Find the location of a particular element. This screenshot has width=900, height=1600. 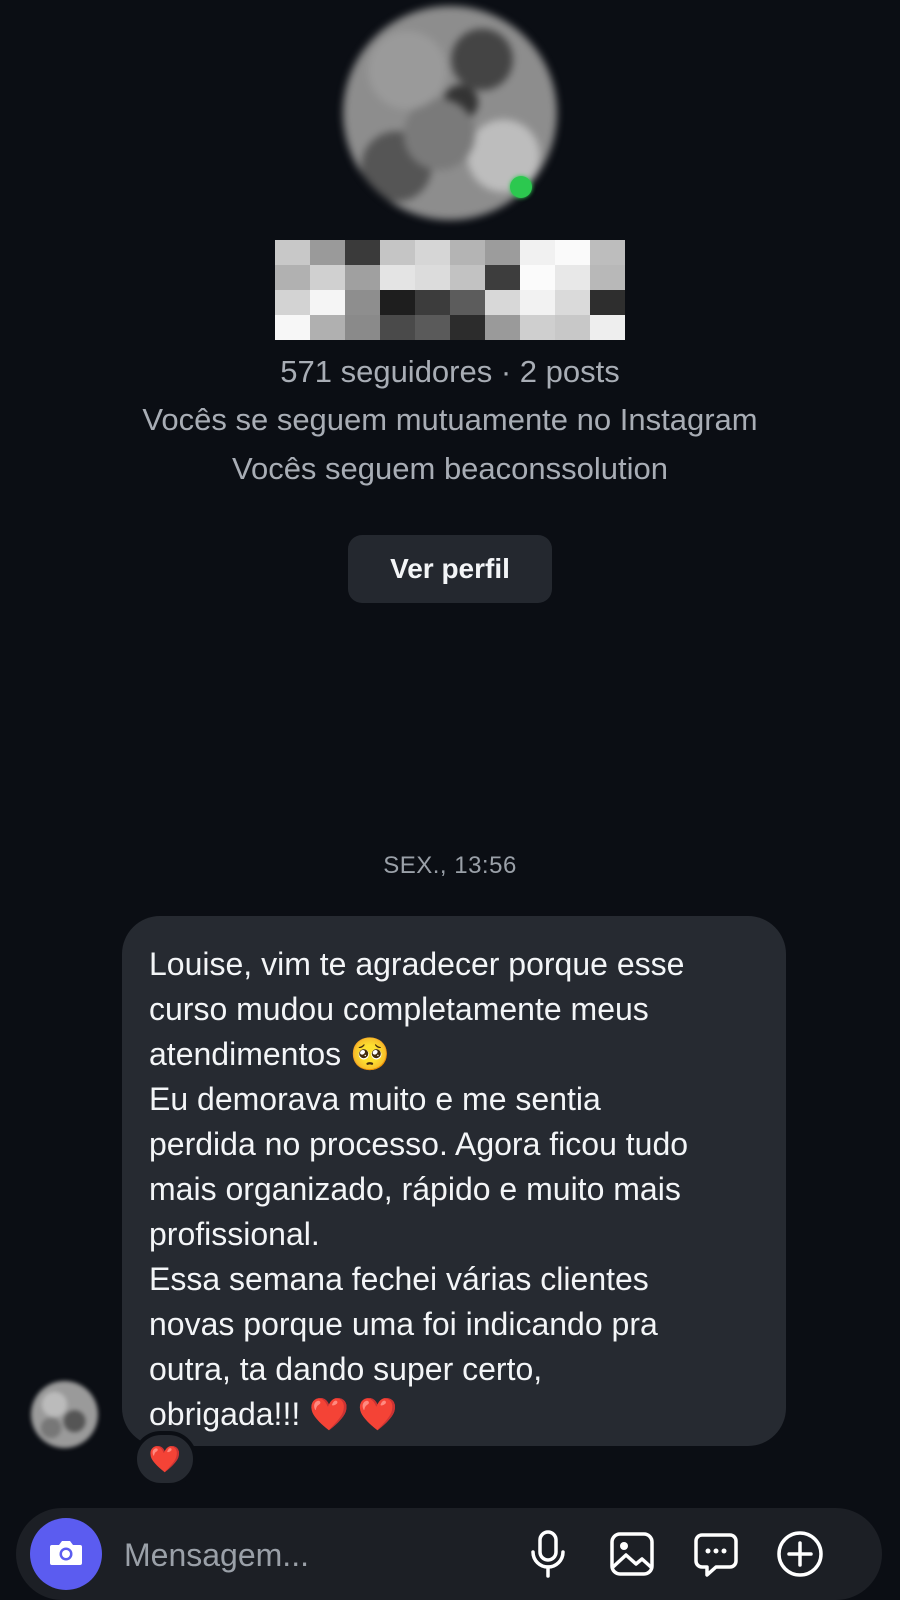

message-timestamp: SEX., 13:56 is located at coordinates (450, 865).